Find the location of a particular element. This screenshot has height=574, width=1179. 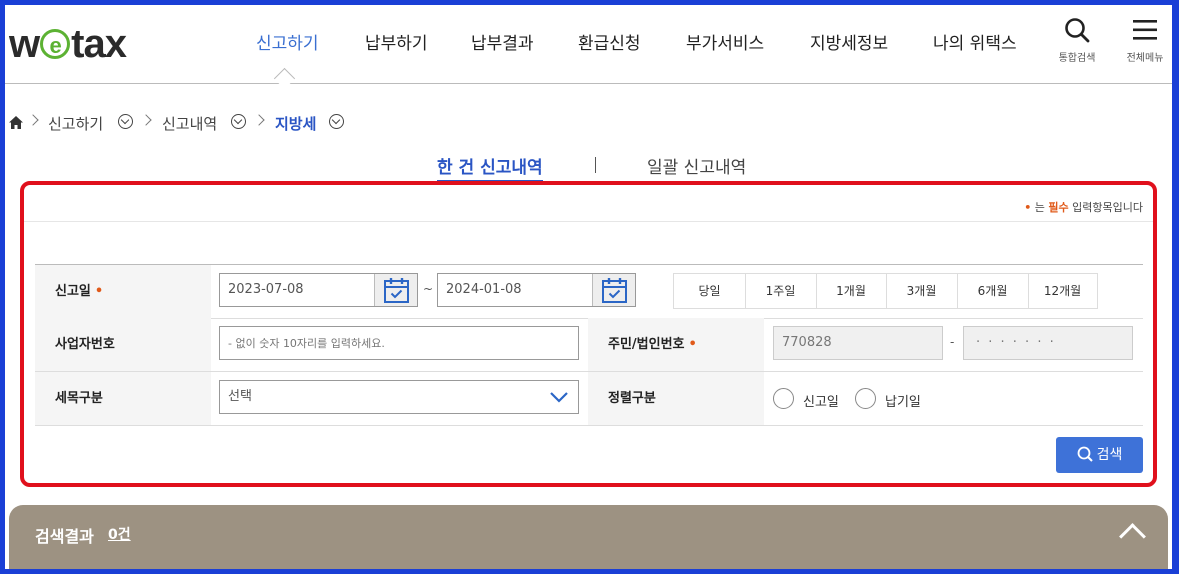

end-date-calendar-button is located at coordinates (613, 290).